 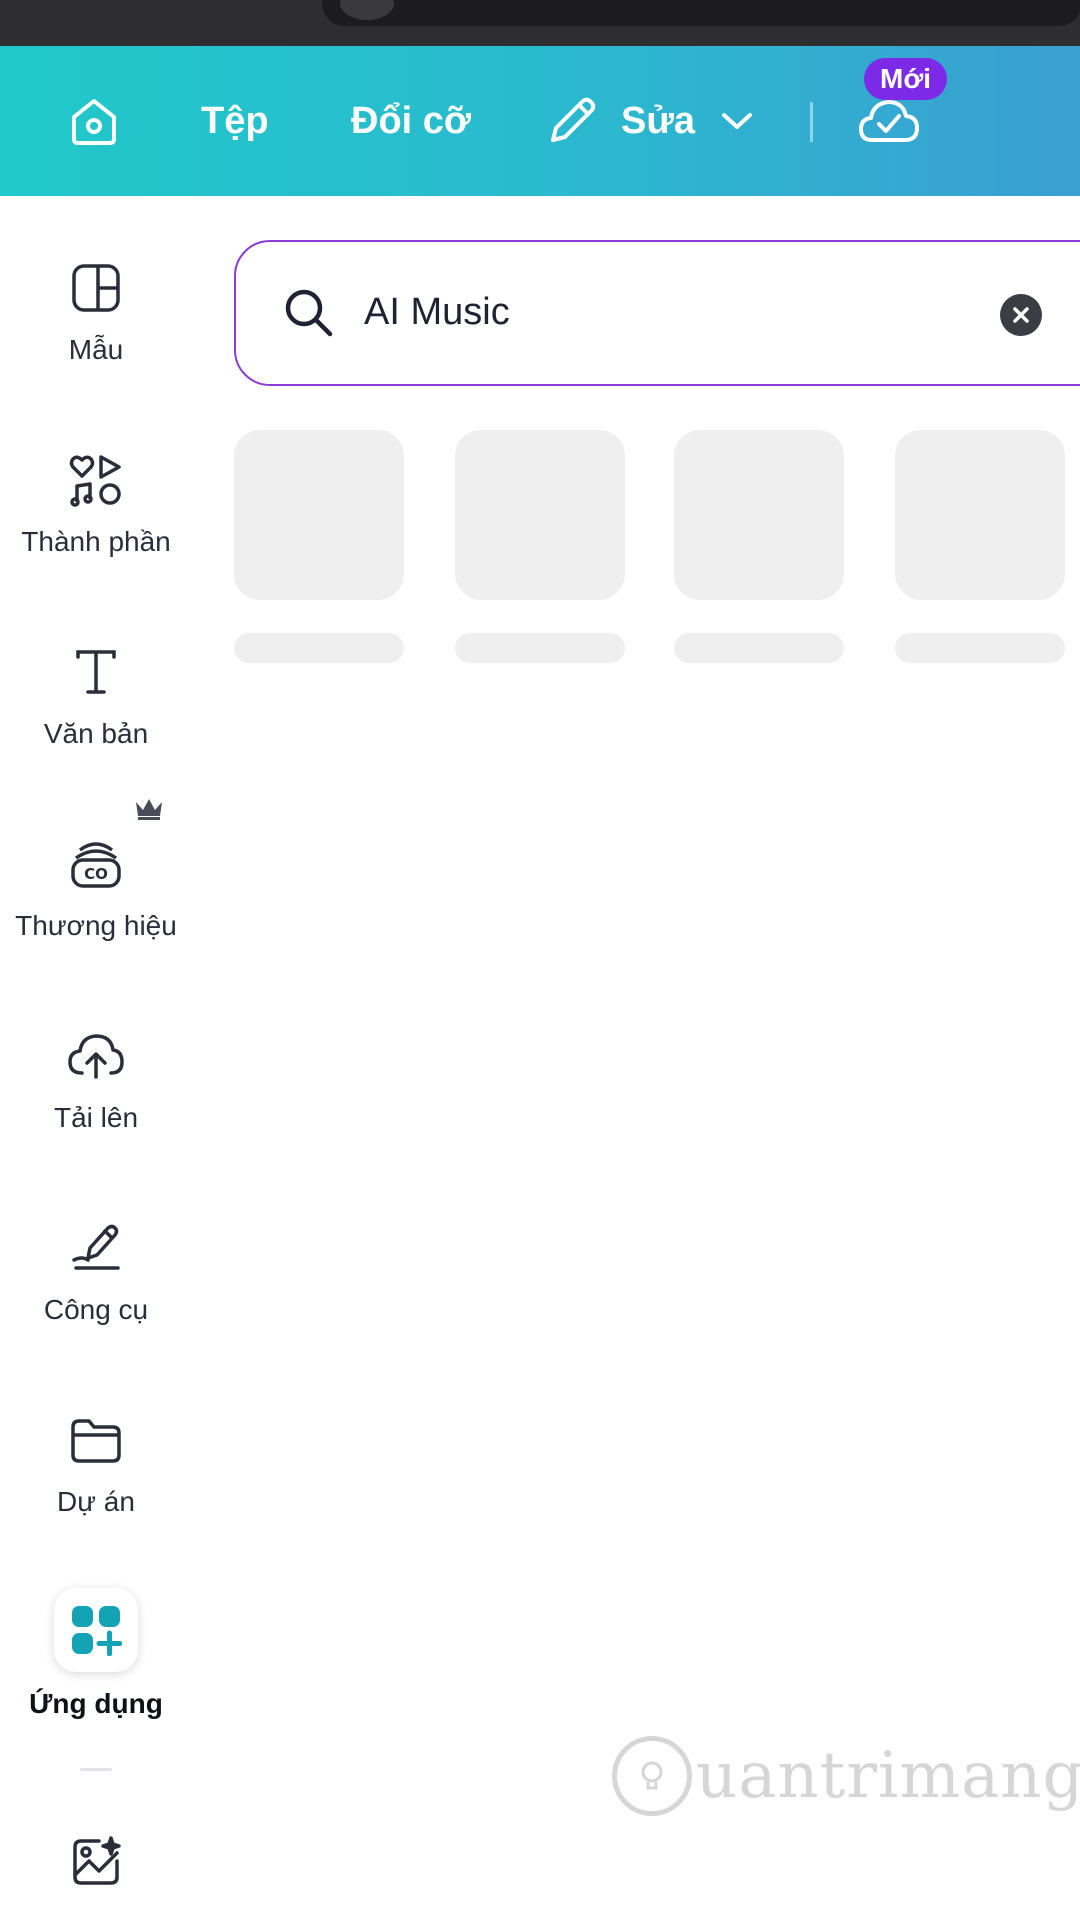 I want to click on template-icon, so click(x=96, y=288).